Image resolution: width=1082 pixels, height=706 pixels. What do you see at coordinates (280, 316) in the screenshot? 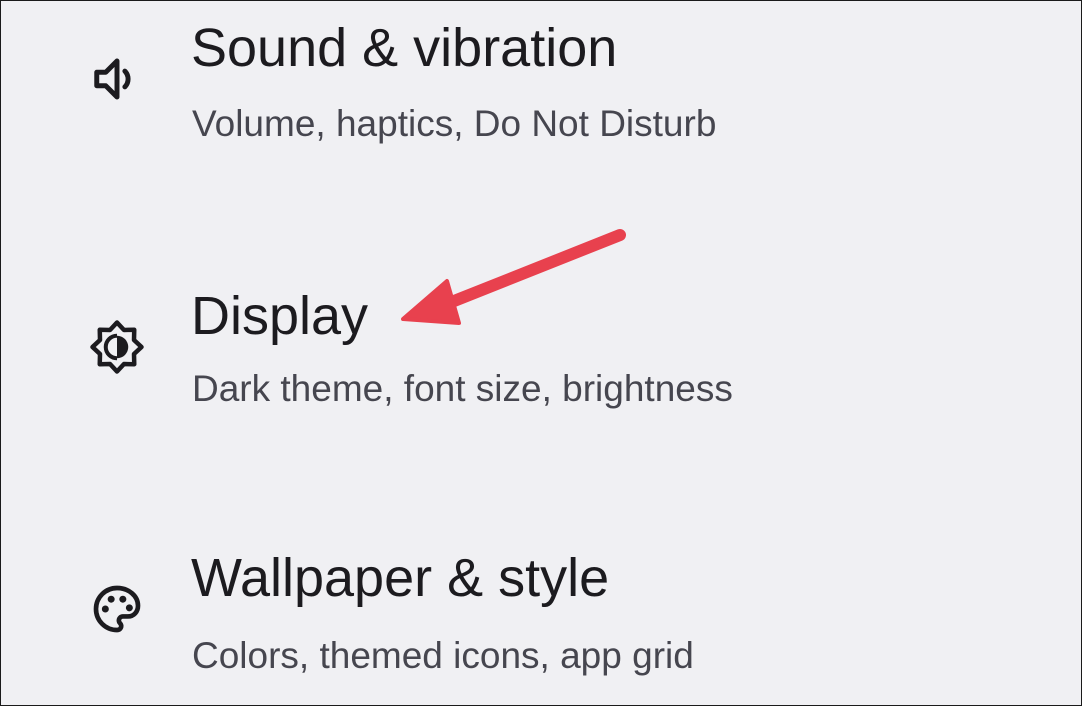
I see `settings-item-title: Display` at bounding box center [280, 316].